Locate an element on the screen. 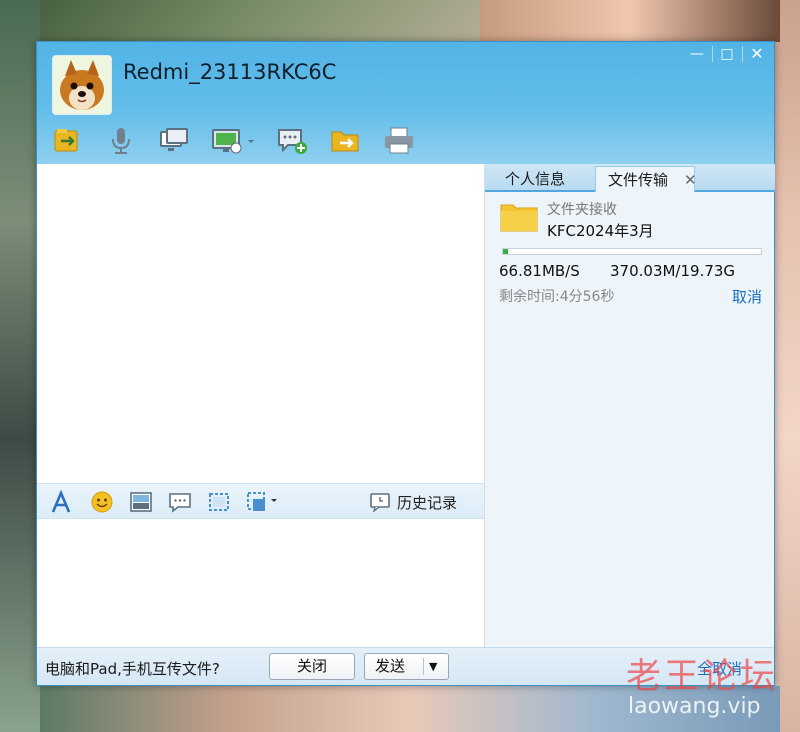 The width and height of the screenshot is (800, 732). emoji-icon is located at coordinates (102, 502).